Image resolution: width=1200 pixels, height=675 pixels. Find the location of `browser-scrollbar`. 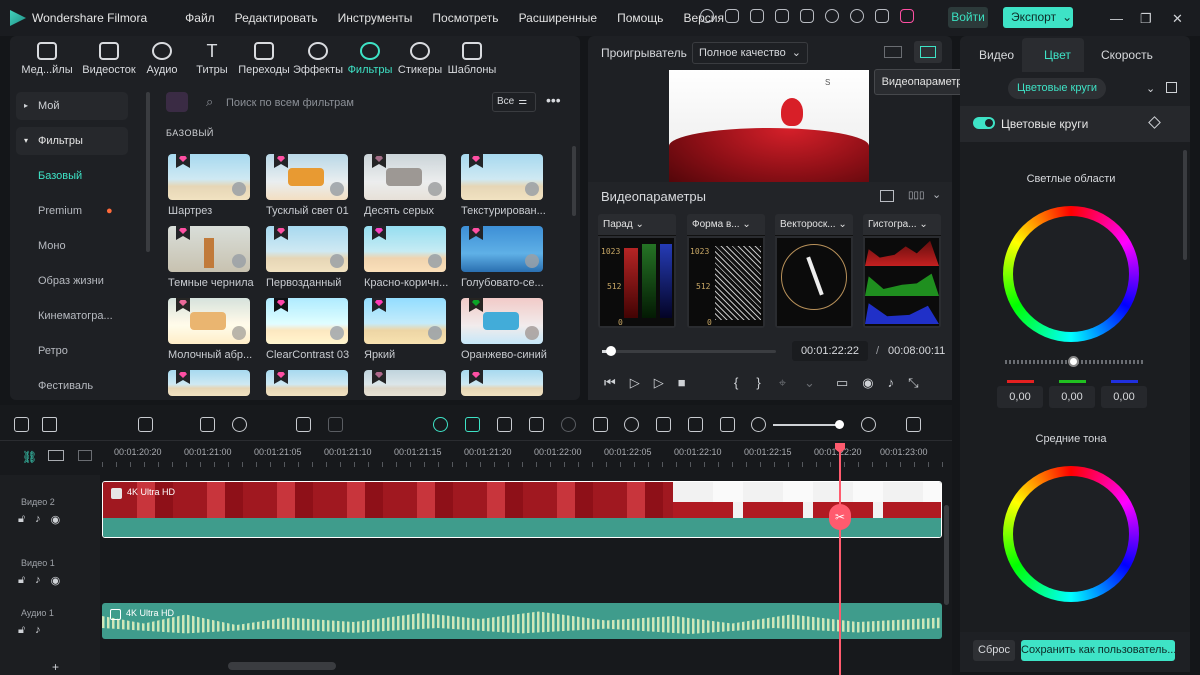

browser-scrollbar is located at coordinates (574, 181).